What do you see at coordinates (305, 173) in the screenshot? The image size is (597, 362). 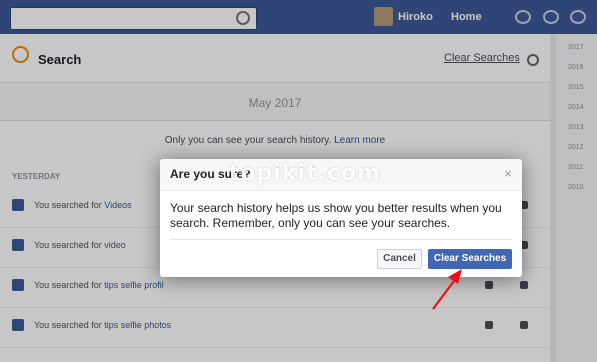 I see `watermark: topikit.com` at bounding box center [305, 173].